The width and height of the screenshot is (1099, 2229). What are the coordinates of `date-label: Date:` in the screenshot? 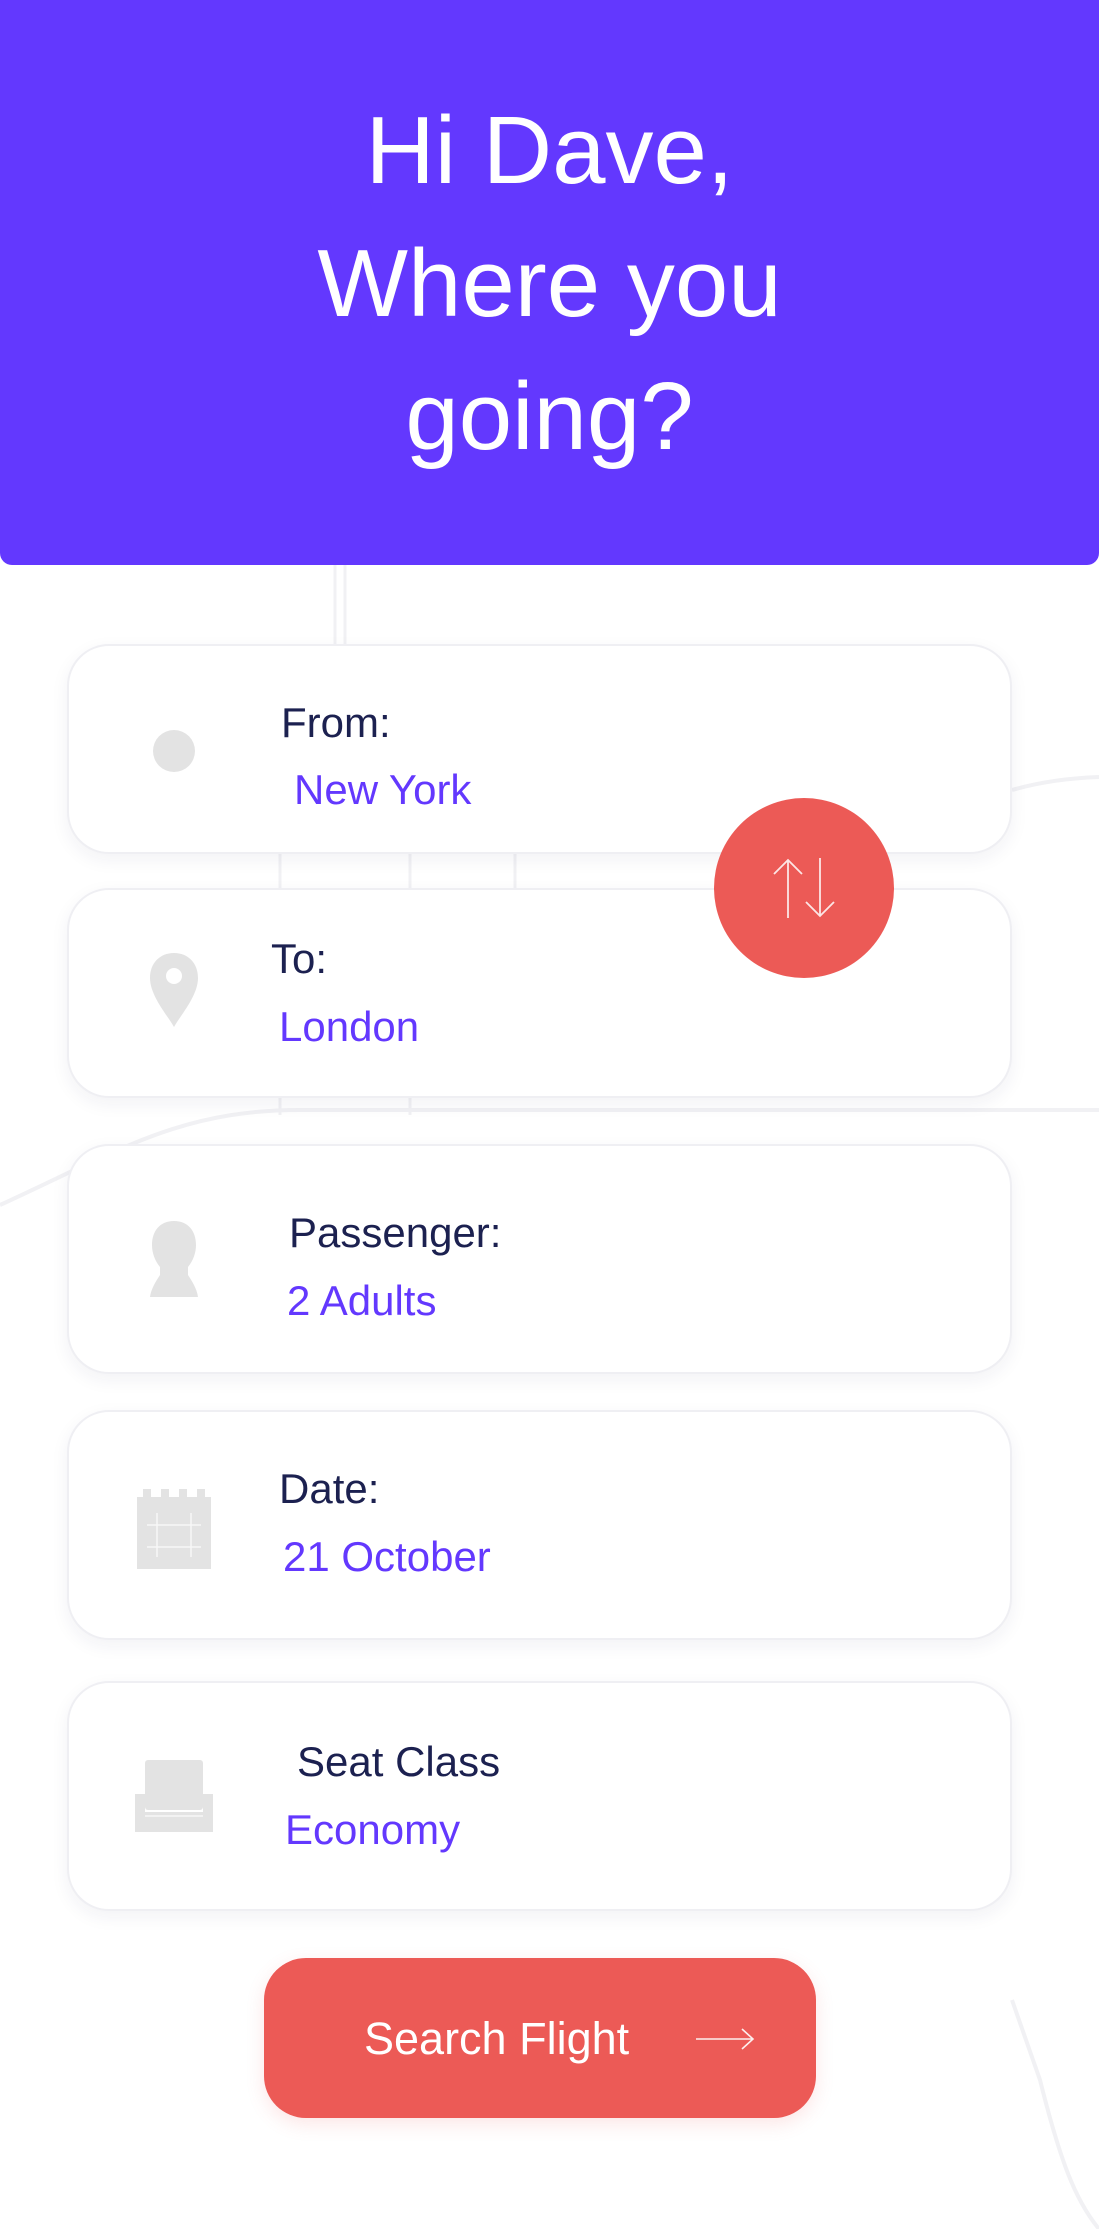 It's located at (329, 1488).